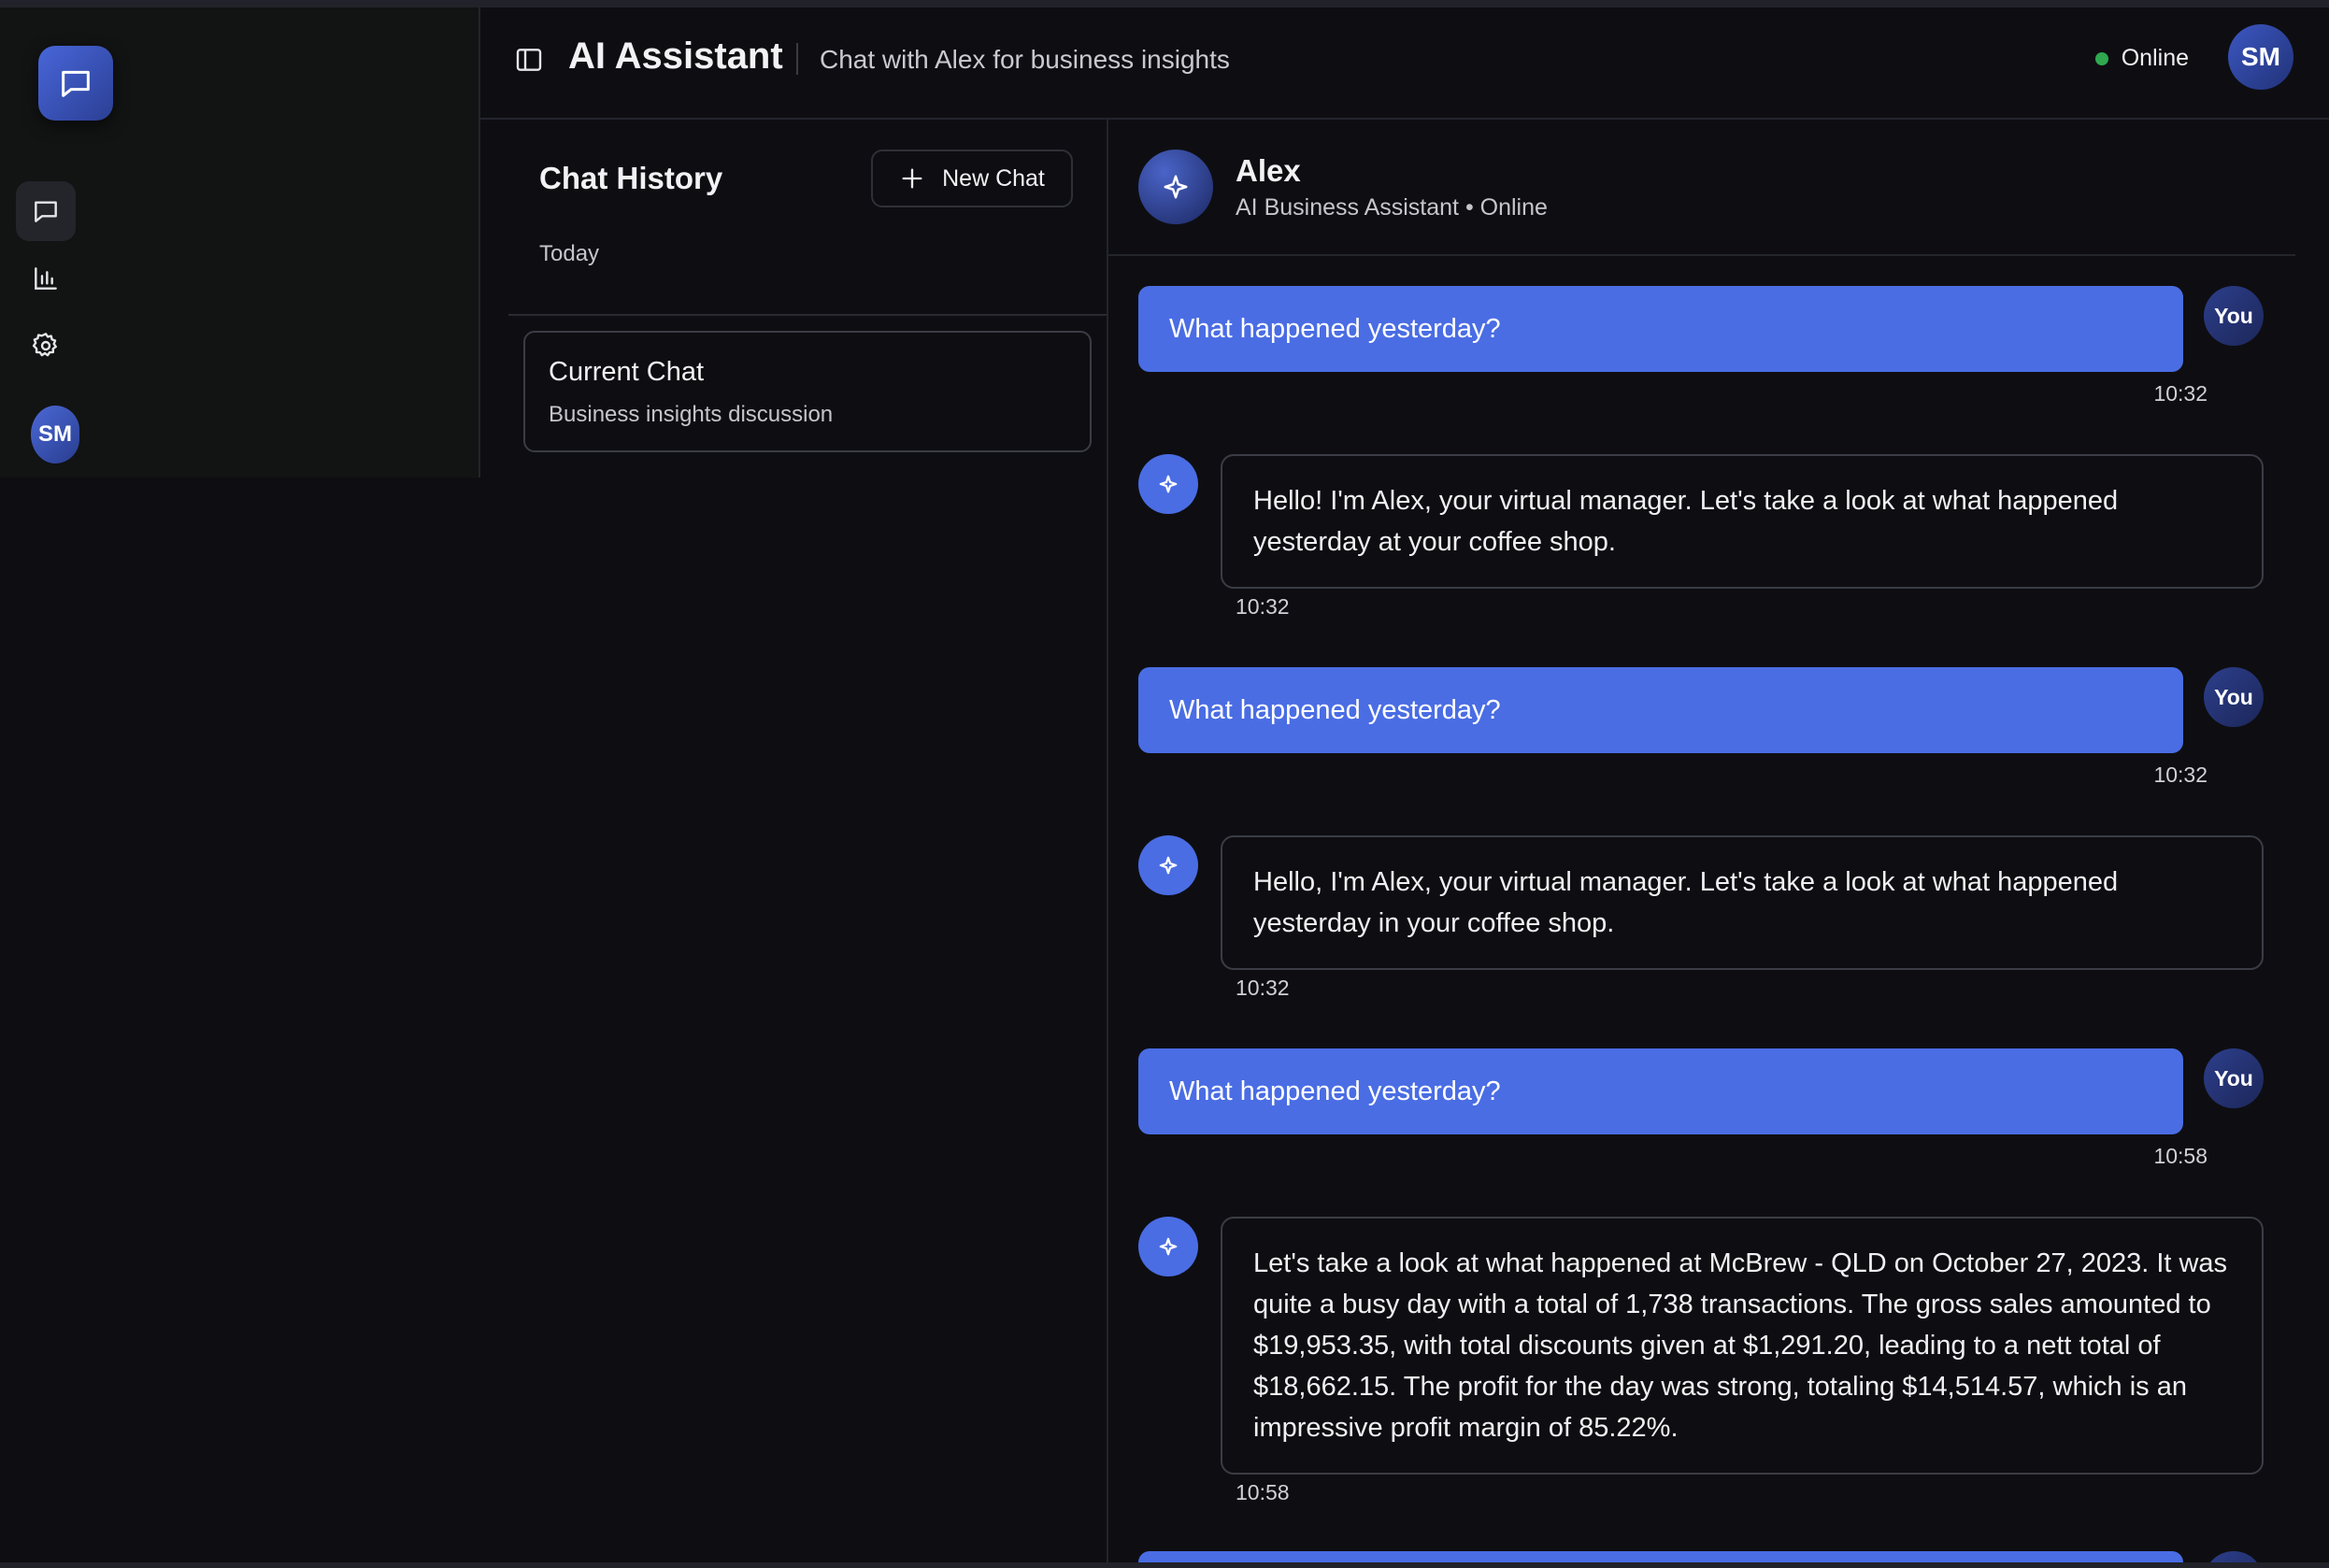 This screenshot has height=1568, width=2329. I want to click on nav-rail: SM, so click(240, 243).